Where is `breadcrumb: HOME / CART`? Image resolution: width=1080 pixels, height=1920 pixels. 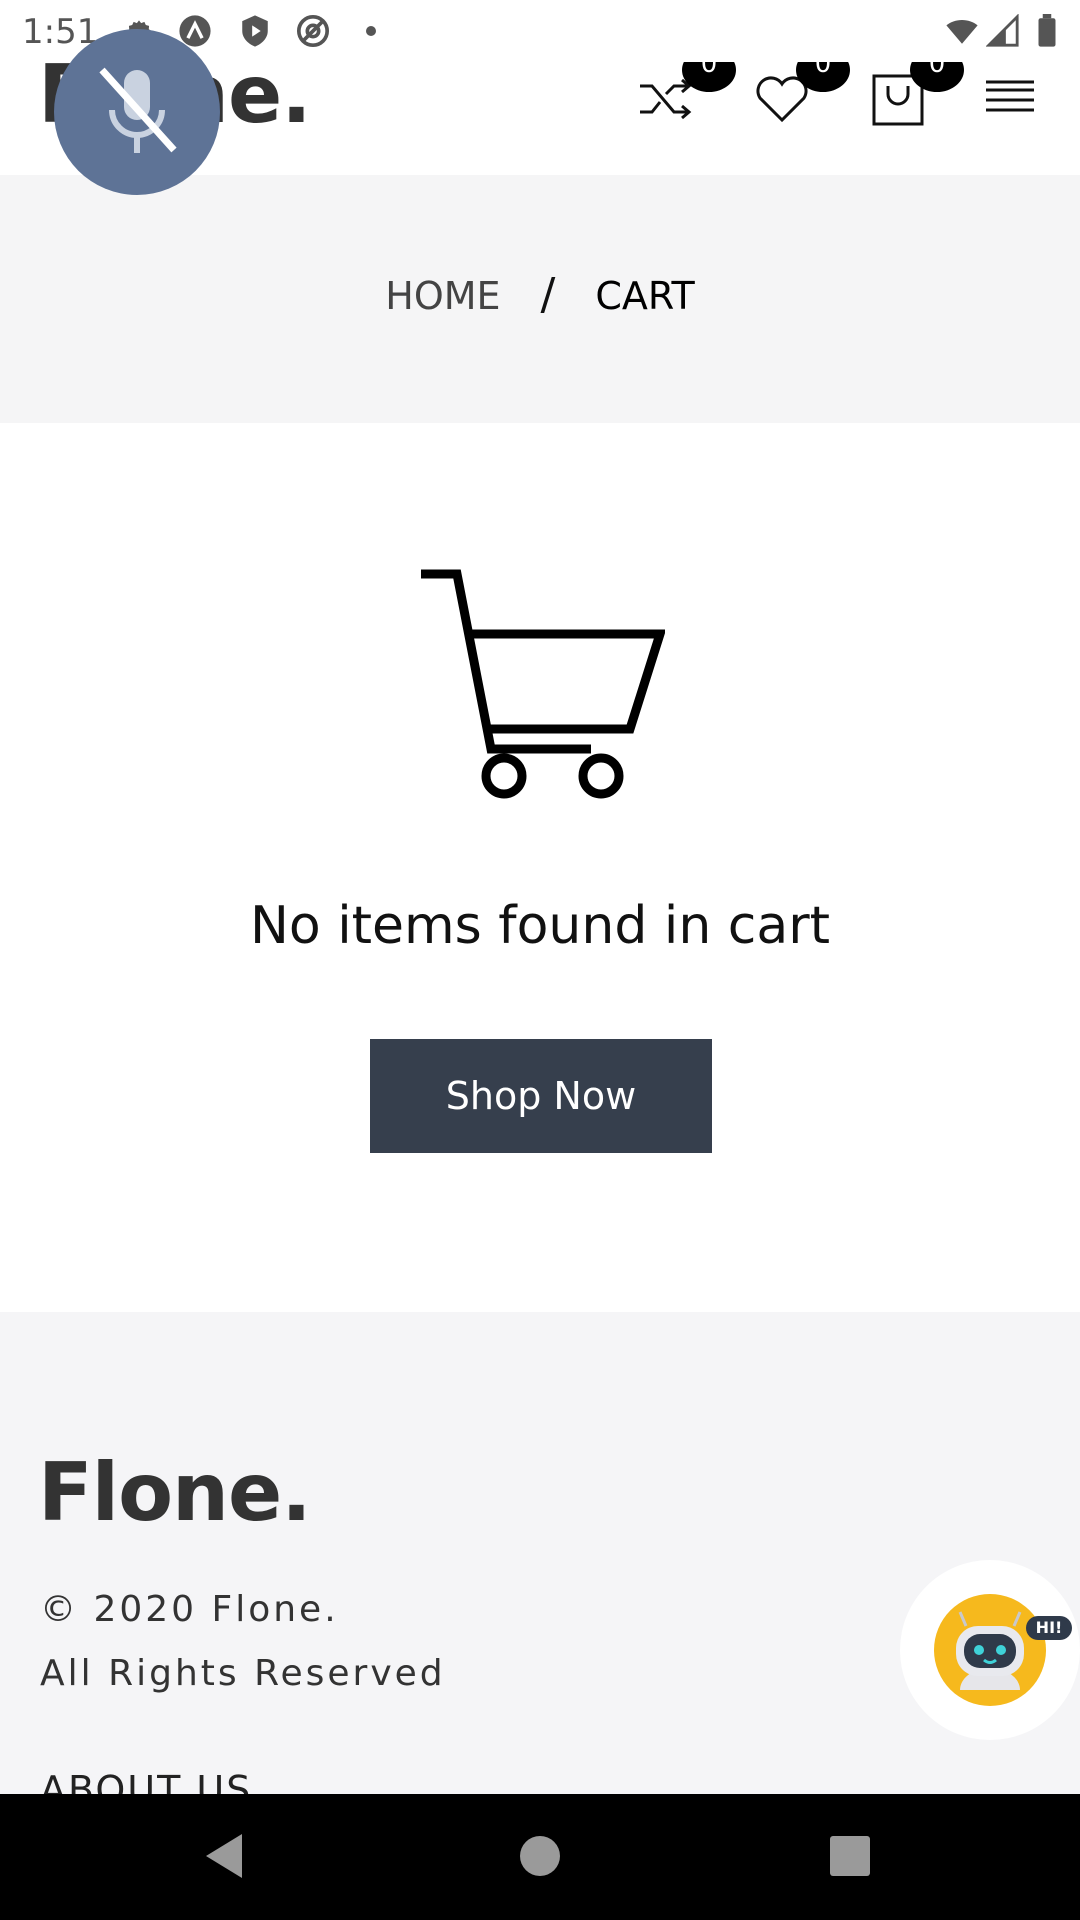 breadcrumb: HOME / CART is located at coordinates (540, 294).